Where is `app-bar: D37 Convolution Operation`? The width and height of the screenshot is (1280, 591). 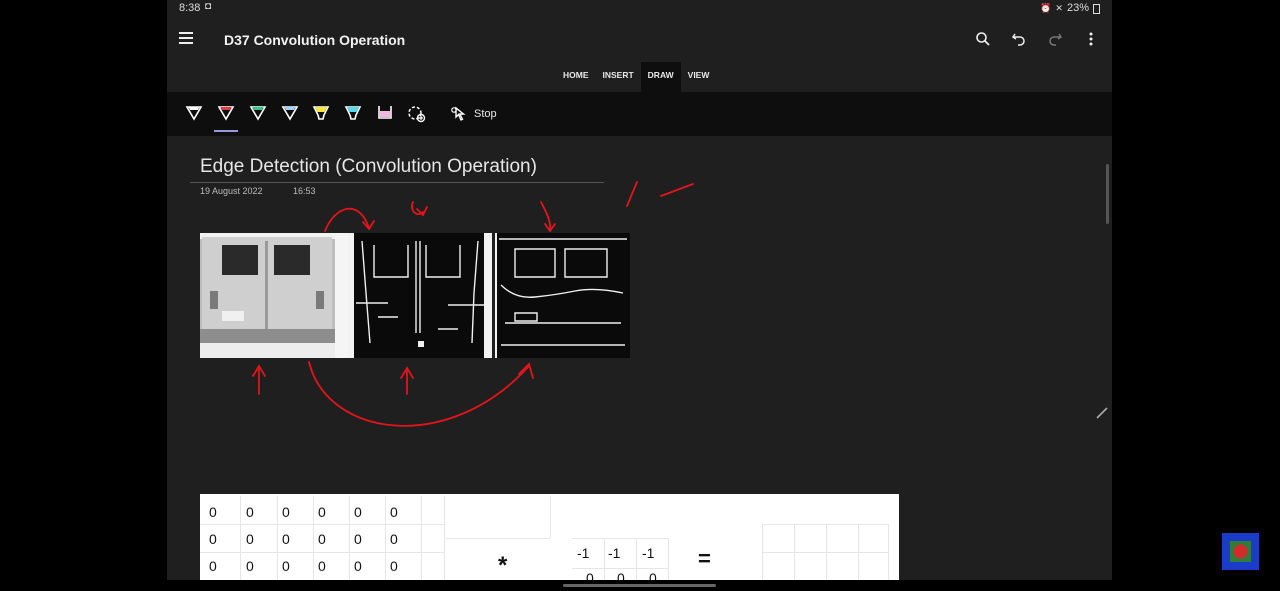 app-bar: D37 Convolution Operation is located at coordinates (639, 40).